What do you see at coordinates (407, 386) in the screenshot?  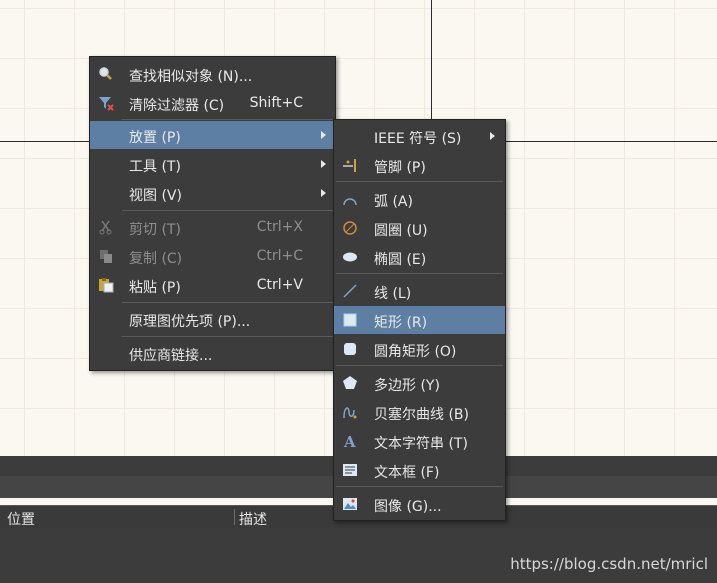 I see `menu-item-label: 多边形 (Y)` at bounding box center [407, 386].